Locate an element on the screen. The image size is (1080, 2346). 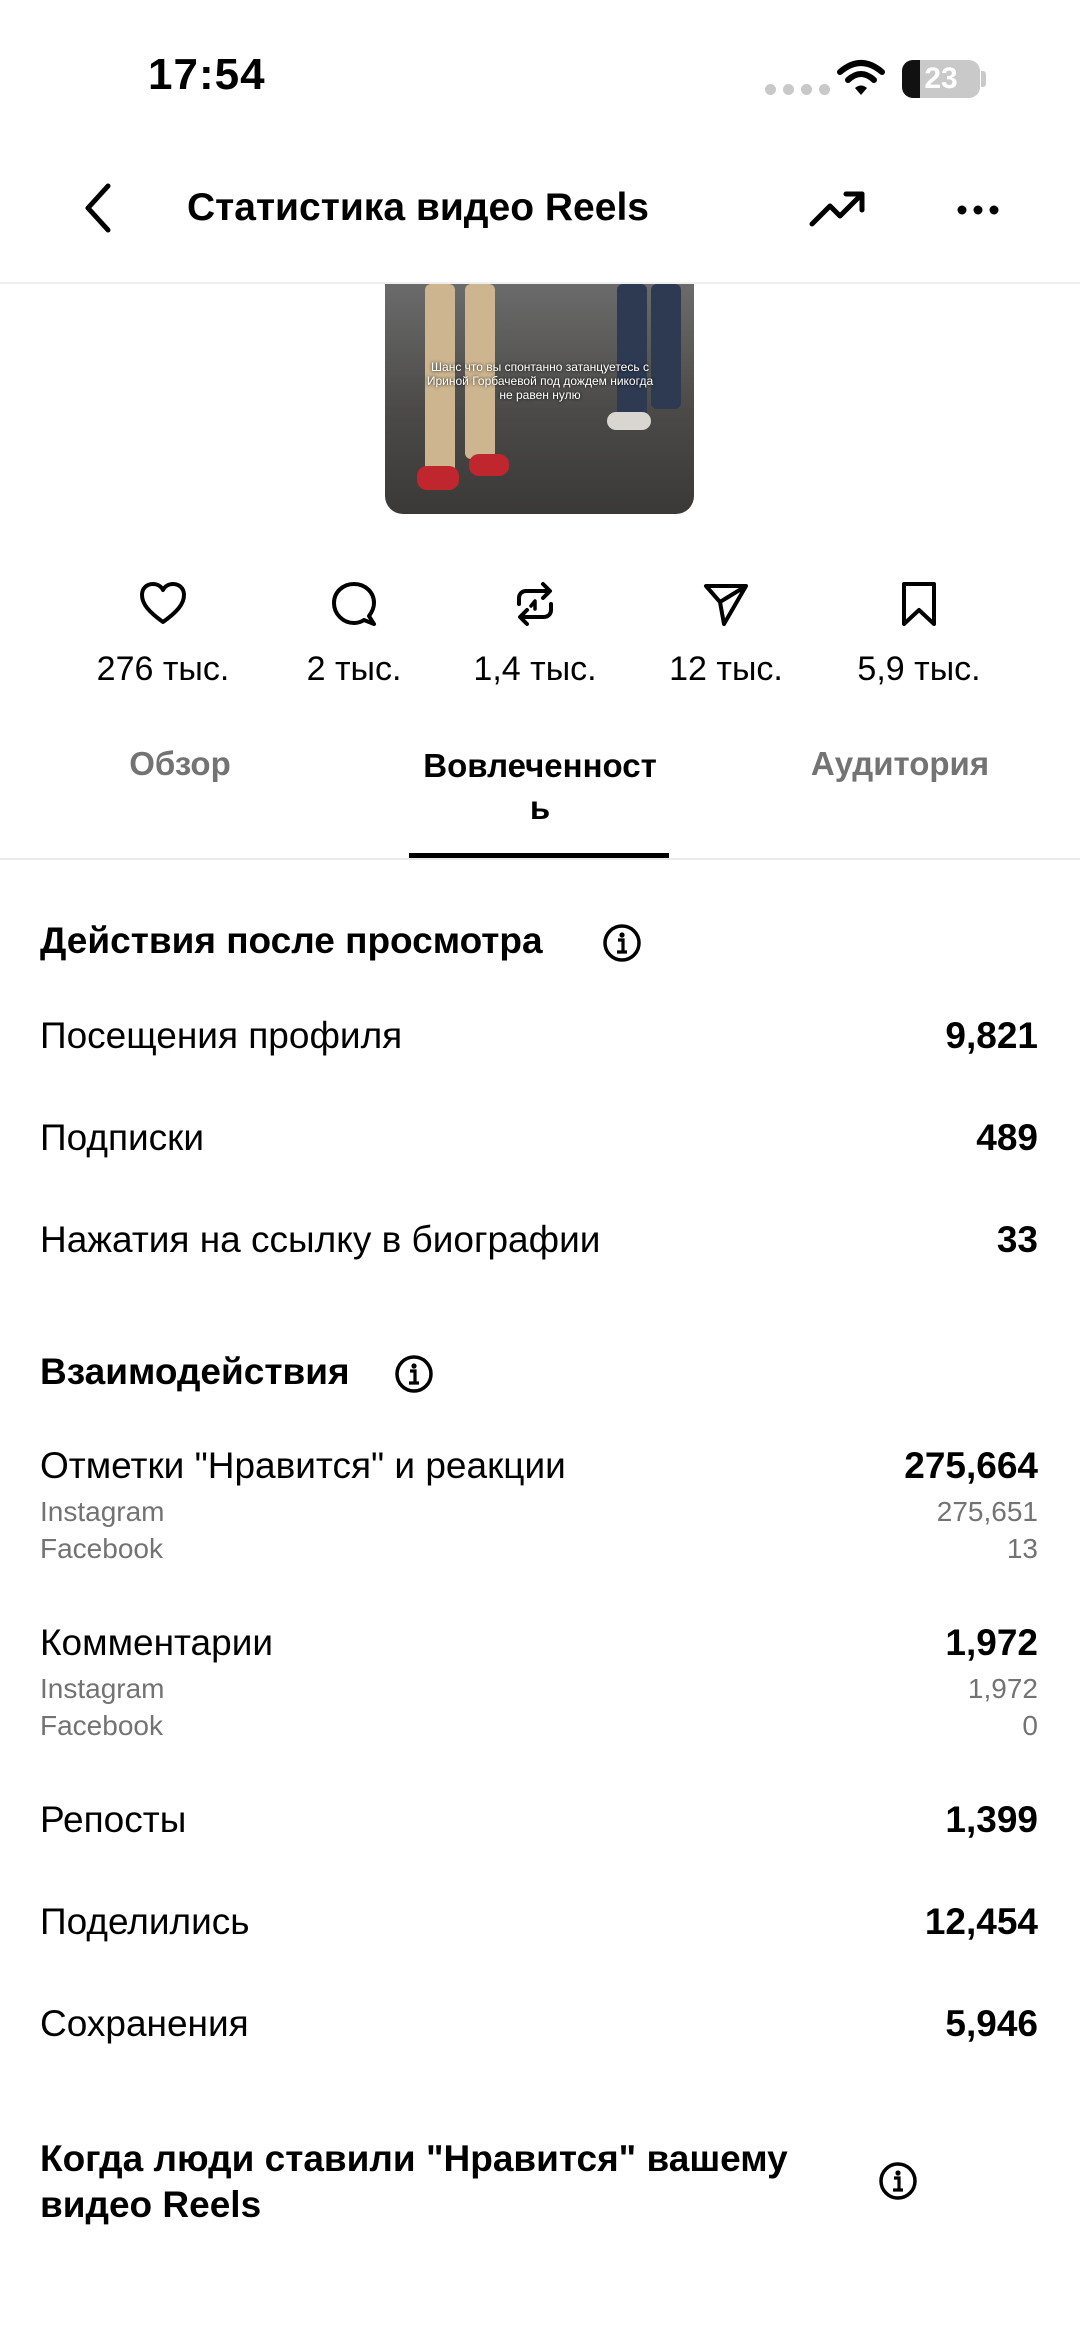
top-bar: Статистика видео Reels is located at coordinates (540, 217).